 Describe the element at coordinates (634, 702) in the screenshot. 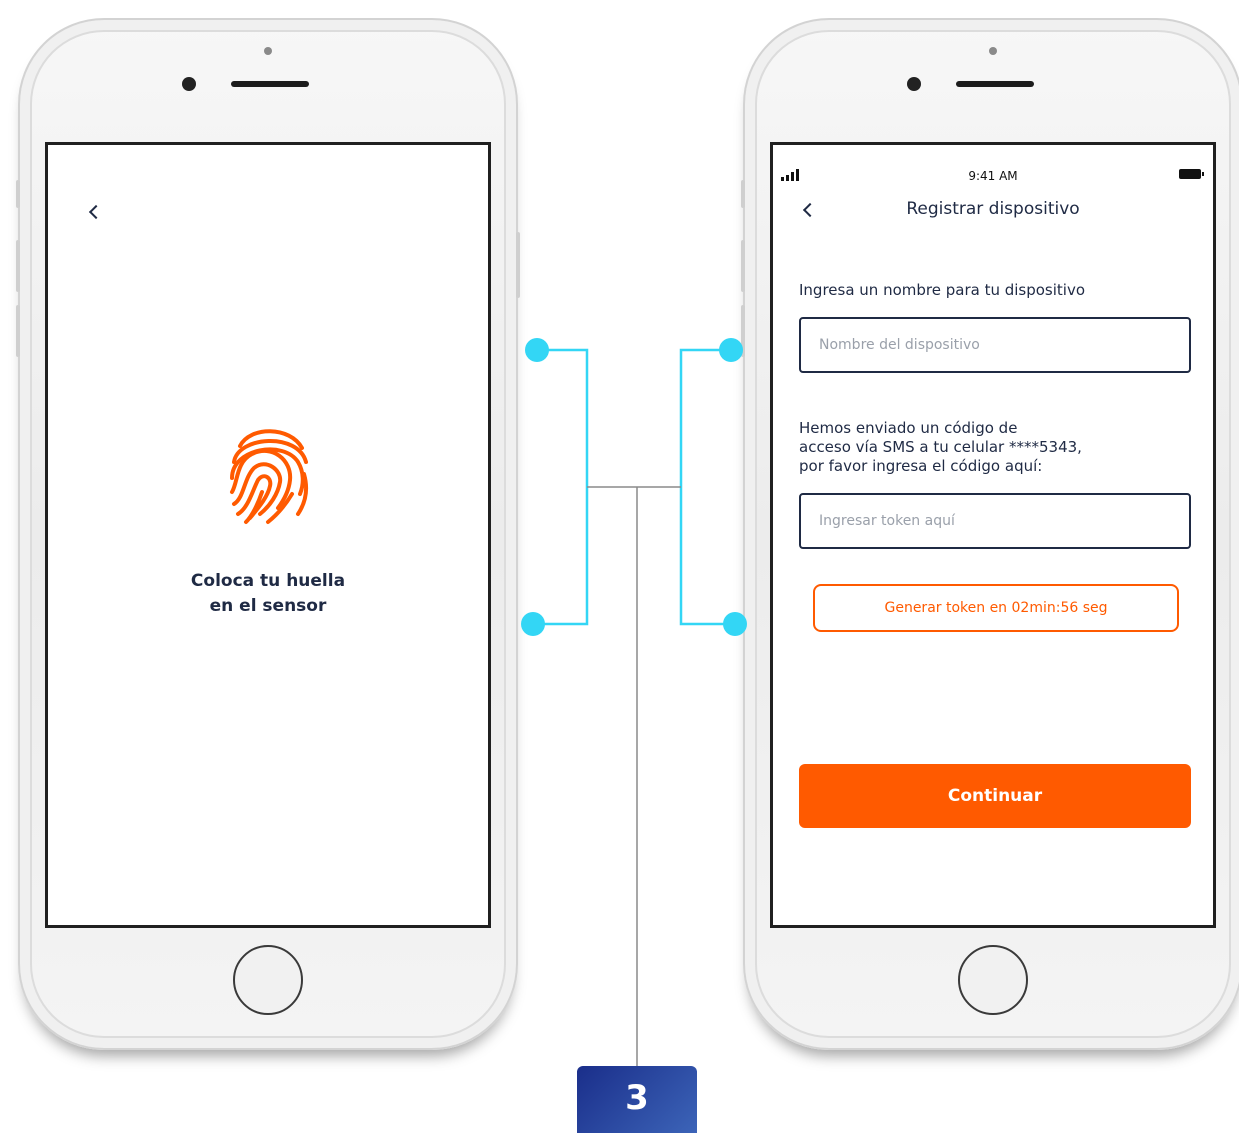

I see `connector-lines` at that location.